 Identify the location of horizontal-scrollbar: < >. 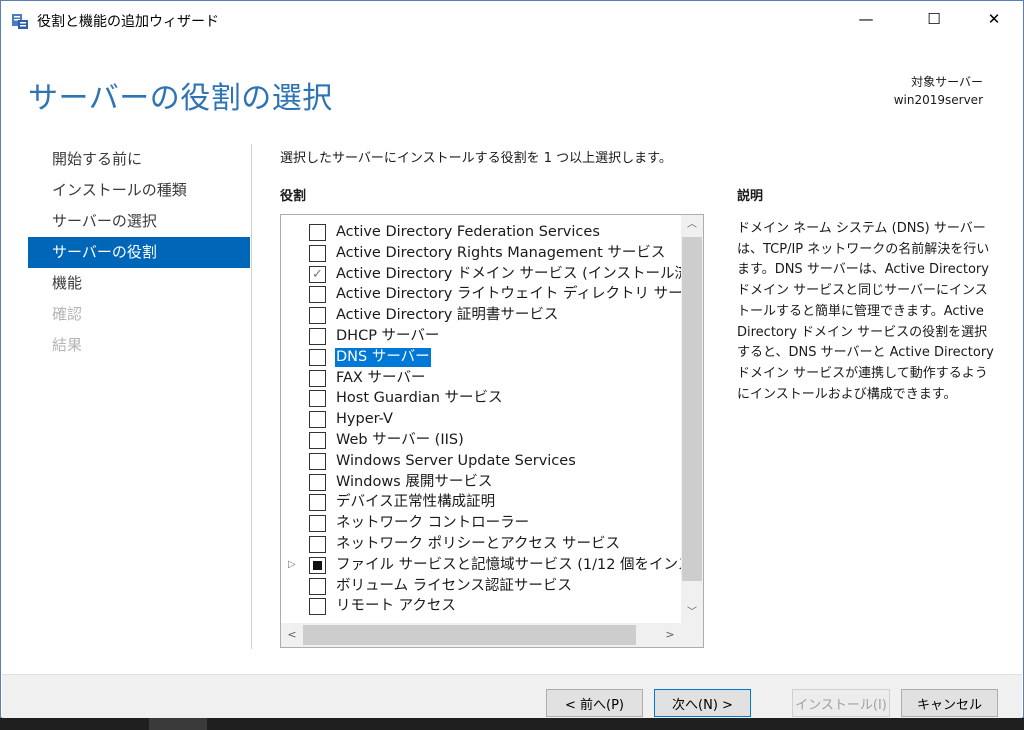
(481, 635).